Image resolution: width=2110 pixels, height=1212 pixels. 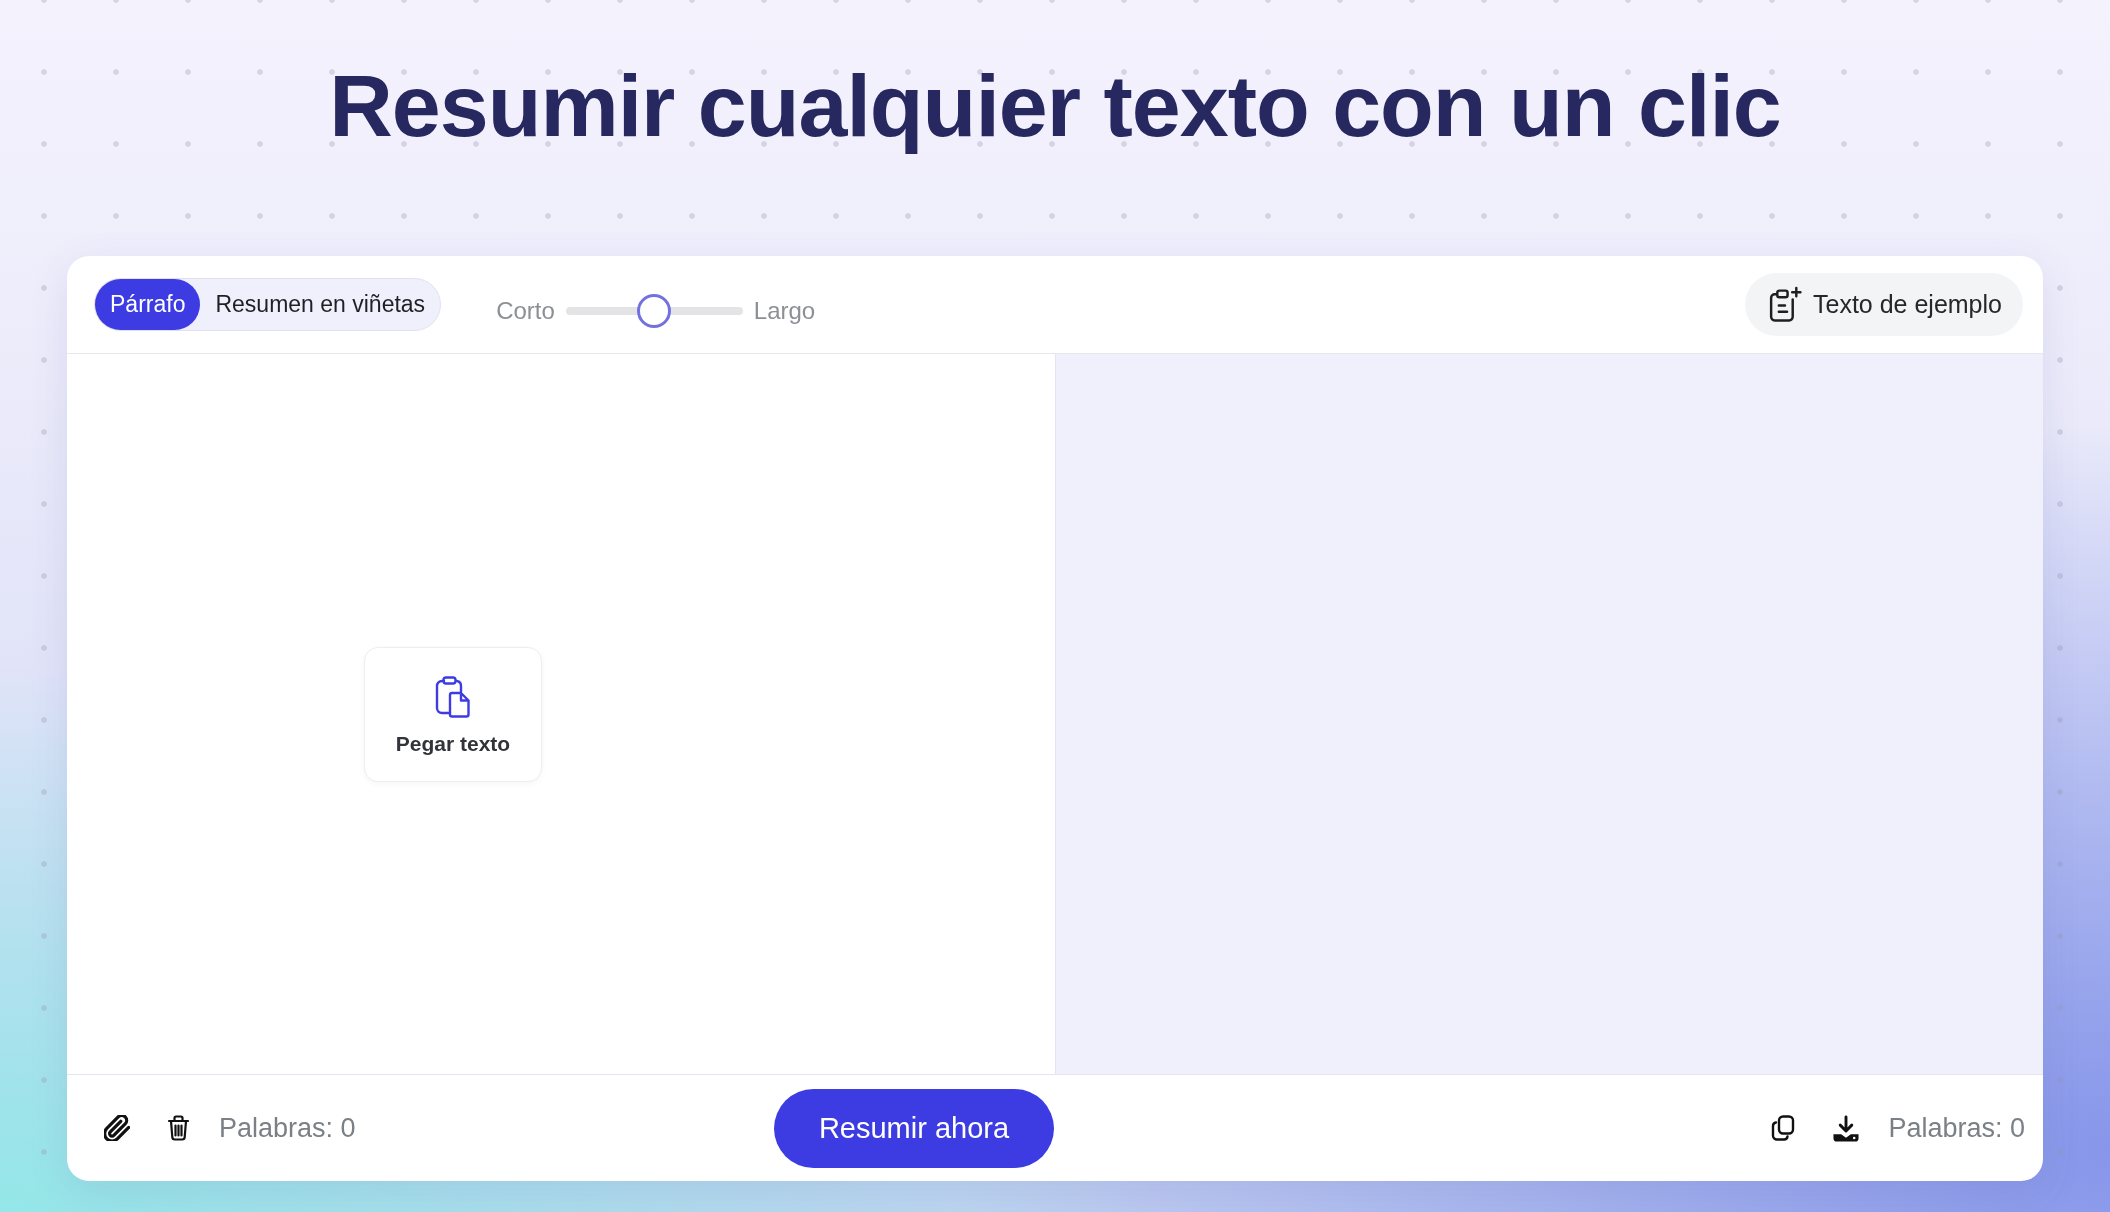 I want to click on page-title: Resumir cualquier texto con un clic, so click(x=1055, y=106).